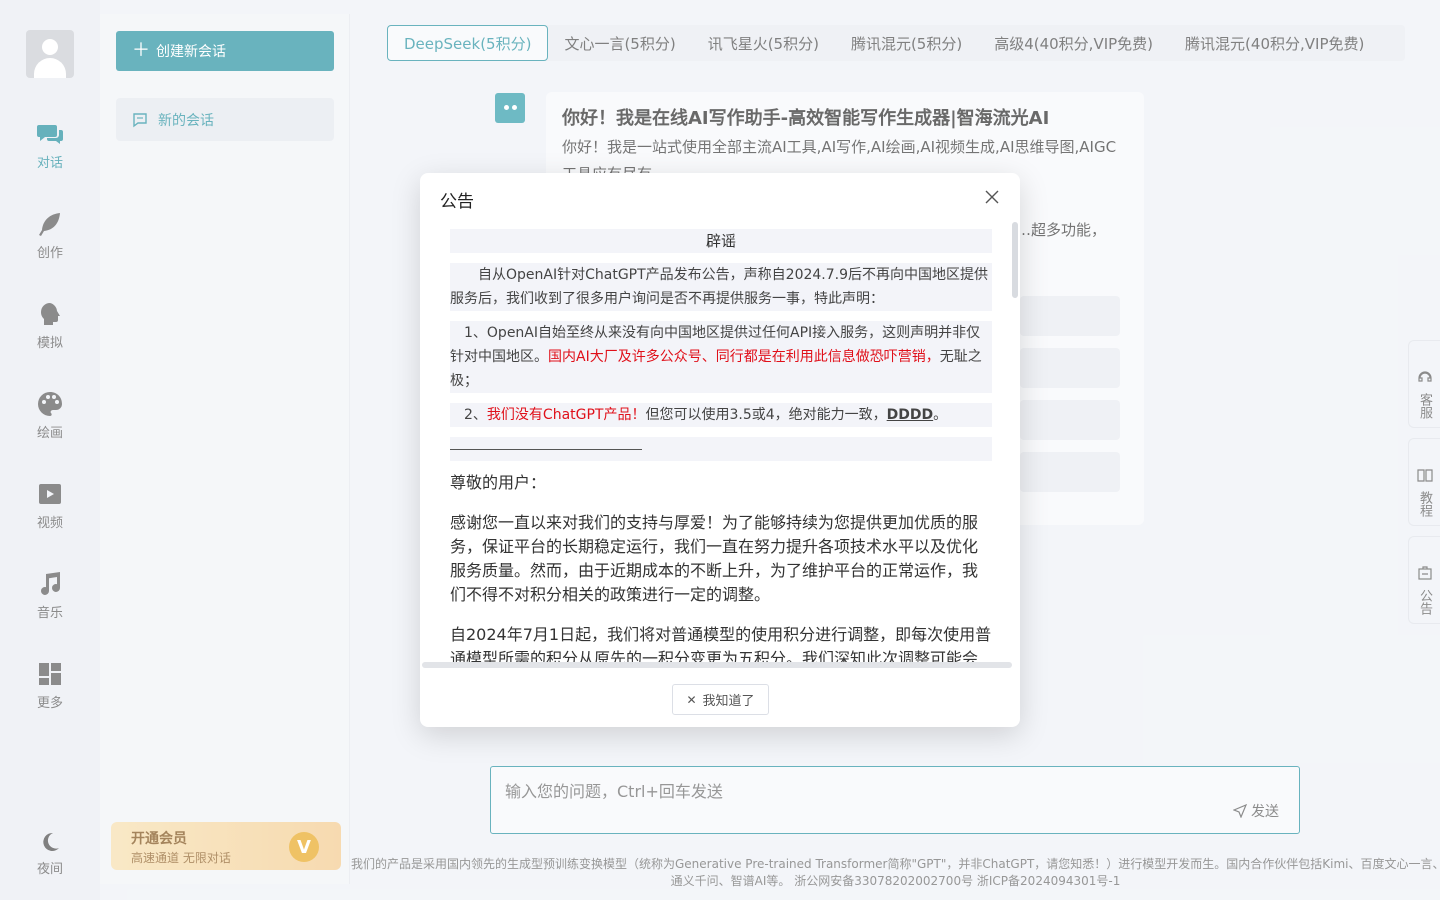 Image resolution: width=1440 pixels, height=900 pixels. I want to click on notice-heading: 辟谣, so click(721, 241).